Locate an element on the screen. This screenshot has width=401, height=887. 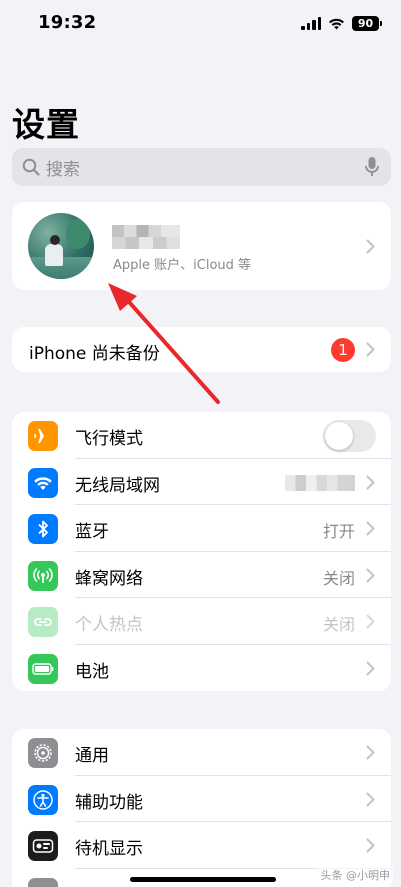
settings-row-battery: 电池 is located at coordinates (201, 668).